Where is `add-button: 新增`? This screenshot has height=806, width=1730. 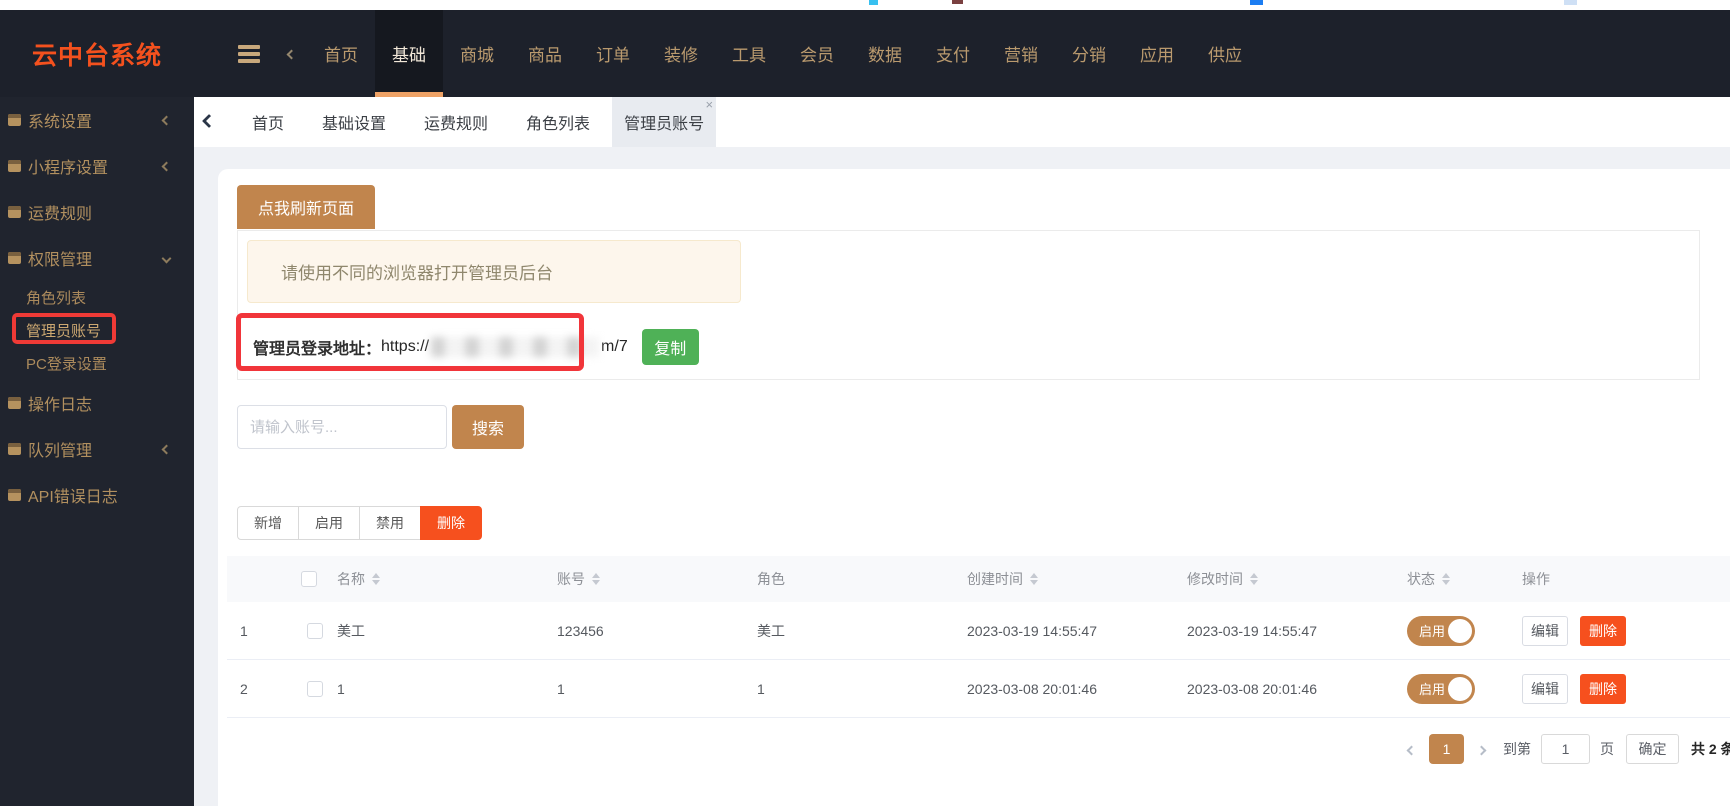 add-button: 新增 is located at coordinates (268, 523).